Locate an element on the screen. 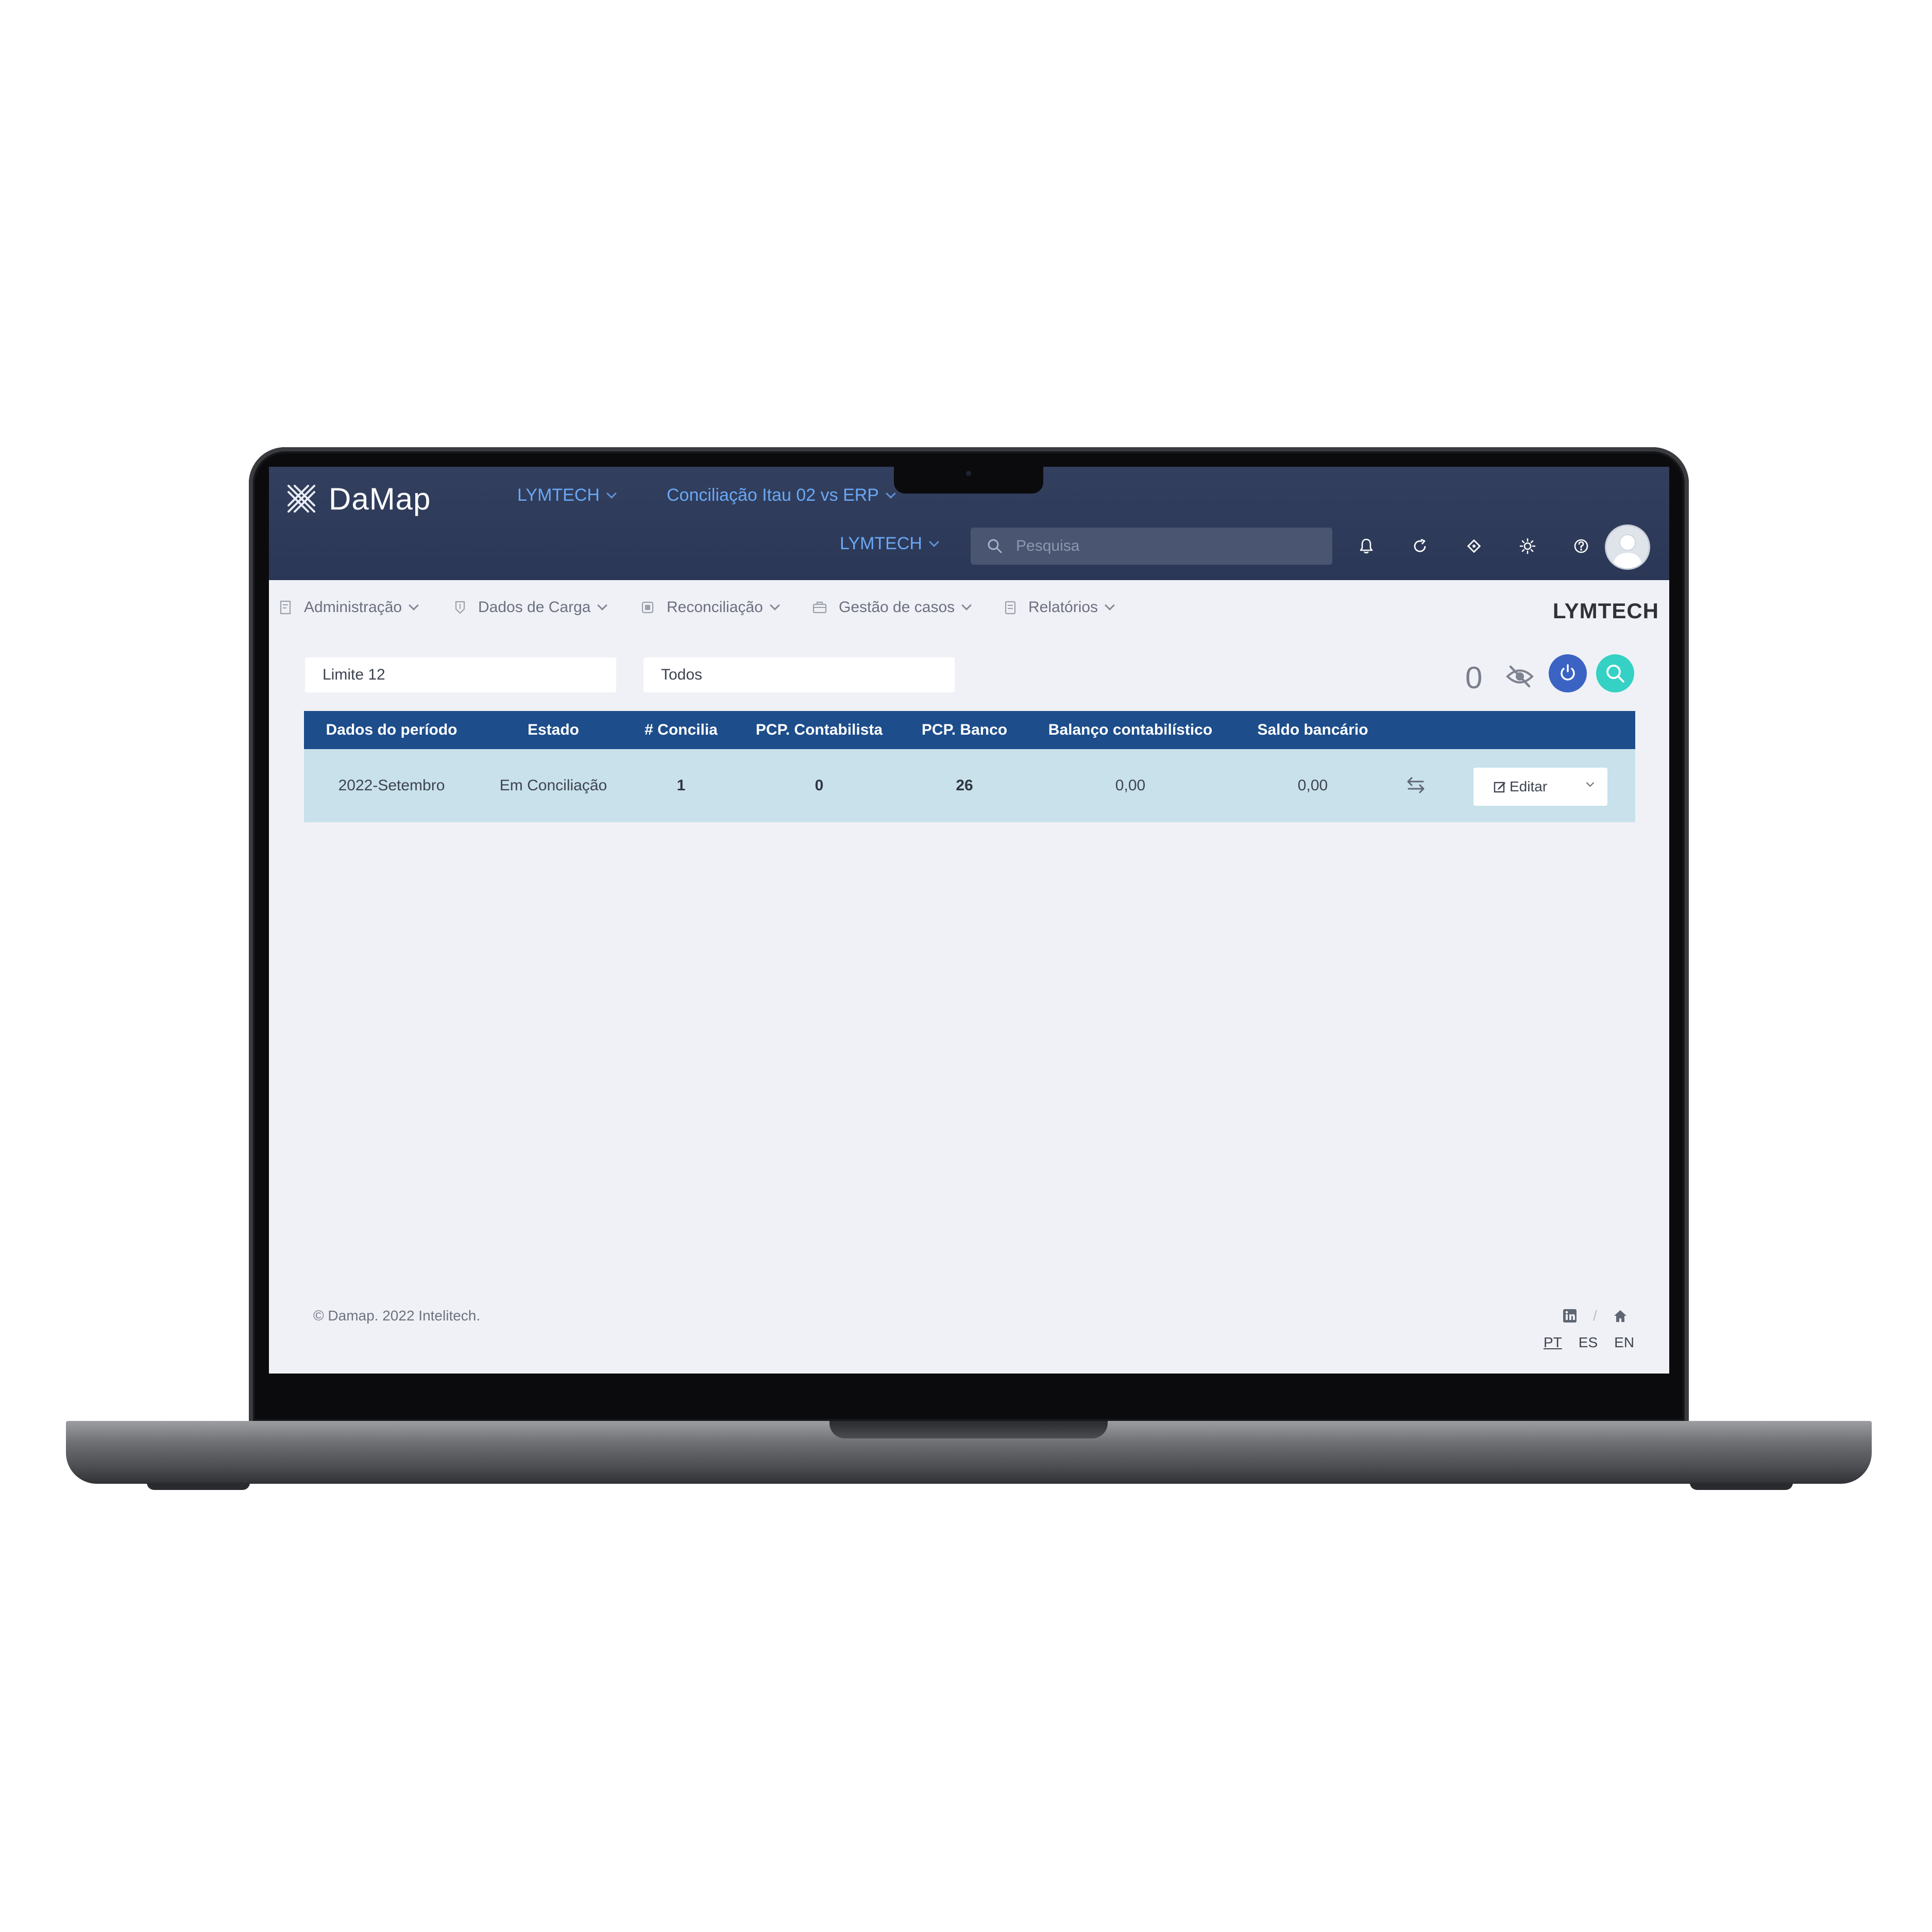 Image resolution: width=1932 pixels, height=1932 pixels. home-icon is located at coordinates (1621, 1316).